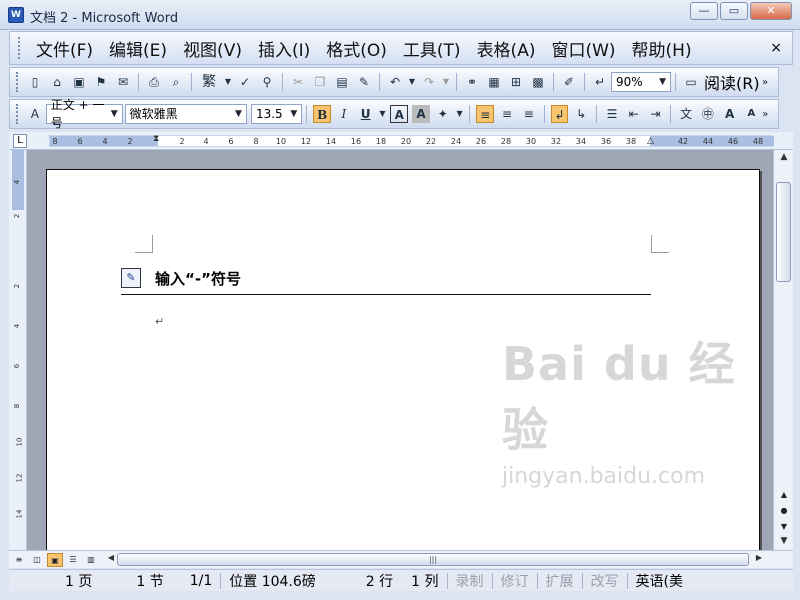 This screenshot has width=800, height=600. I want to click on close-window-button: ✕, so click(771, 11).